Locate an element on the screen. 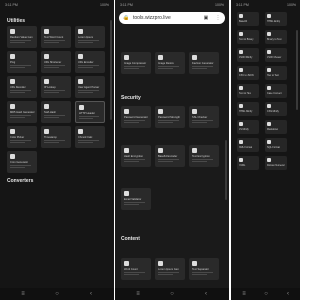 The image size is (320, 300). tool-tile: JSON Viewer is located at coordinates (276, 55).